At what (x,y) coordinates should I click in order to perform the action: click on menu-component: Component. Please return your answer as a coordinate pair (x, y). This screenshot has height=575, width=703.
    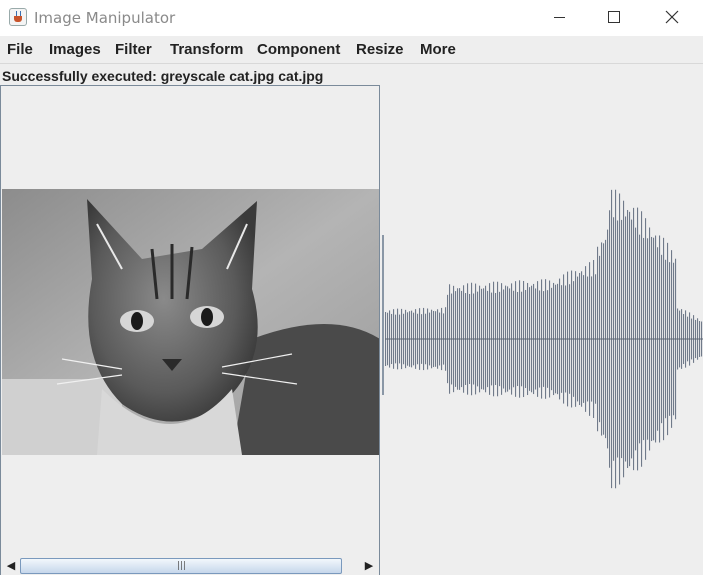
    Looking at the image, I should click on (298, 49).